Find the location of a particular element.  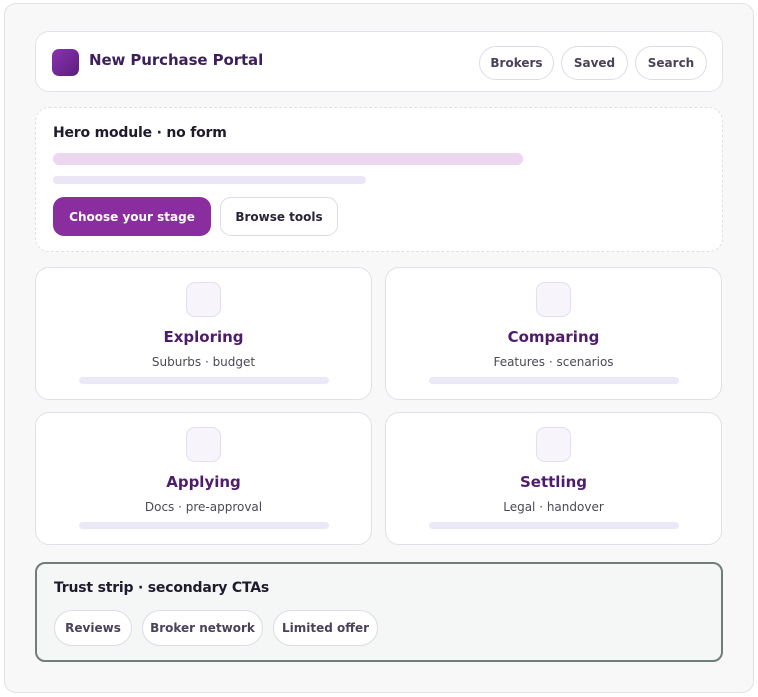

stage-card-applying: Applying Docs · pre-approval is located at coordinates (203, 478).